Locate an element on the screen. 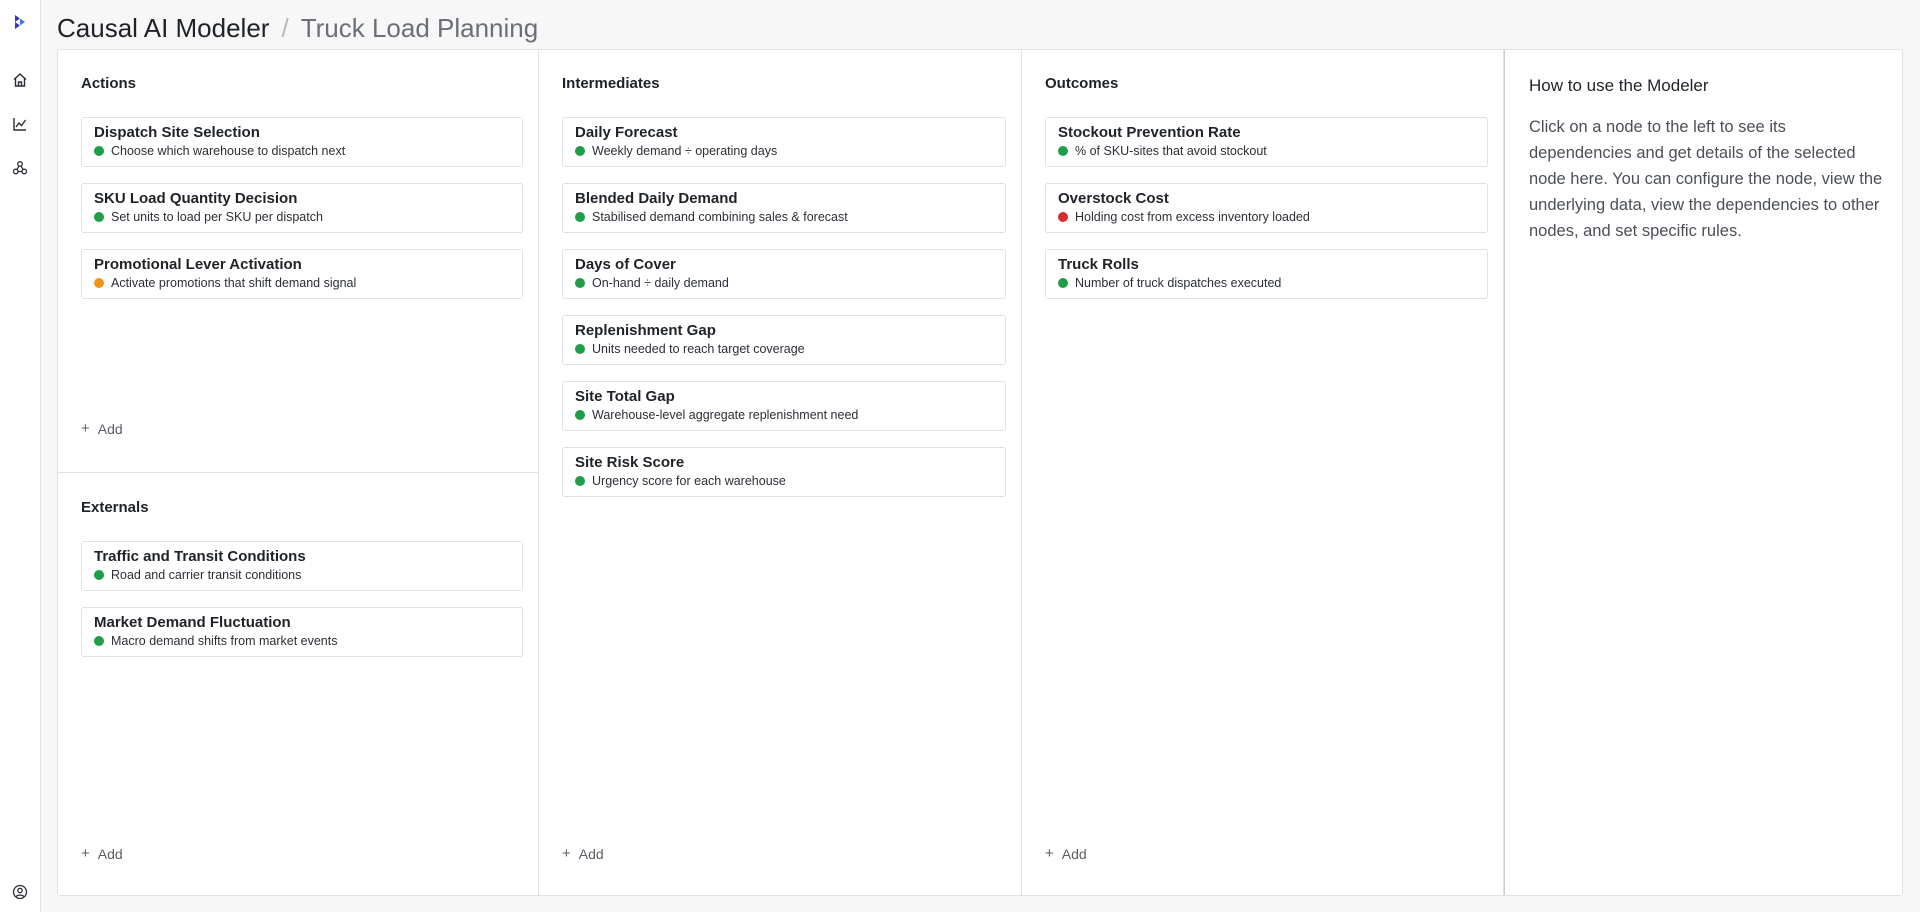  node-description: Road and carrier transit conditions is located at coordinates (206, 575).